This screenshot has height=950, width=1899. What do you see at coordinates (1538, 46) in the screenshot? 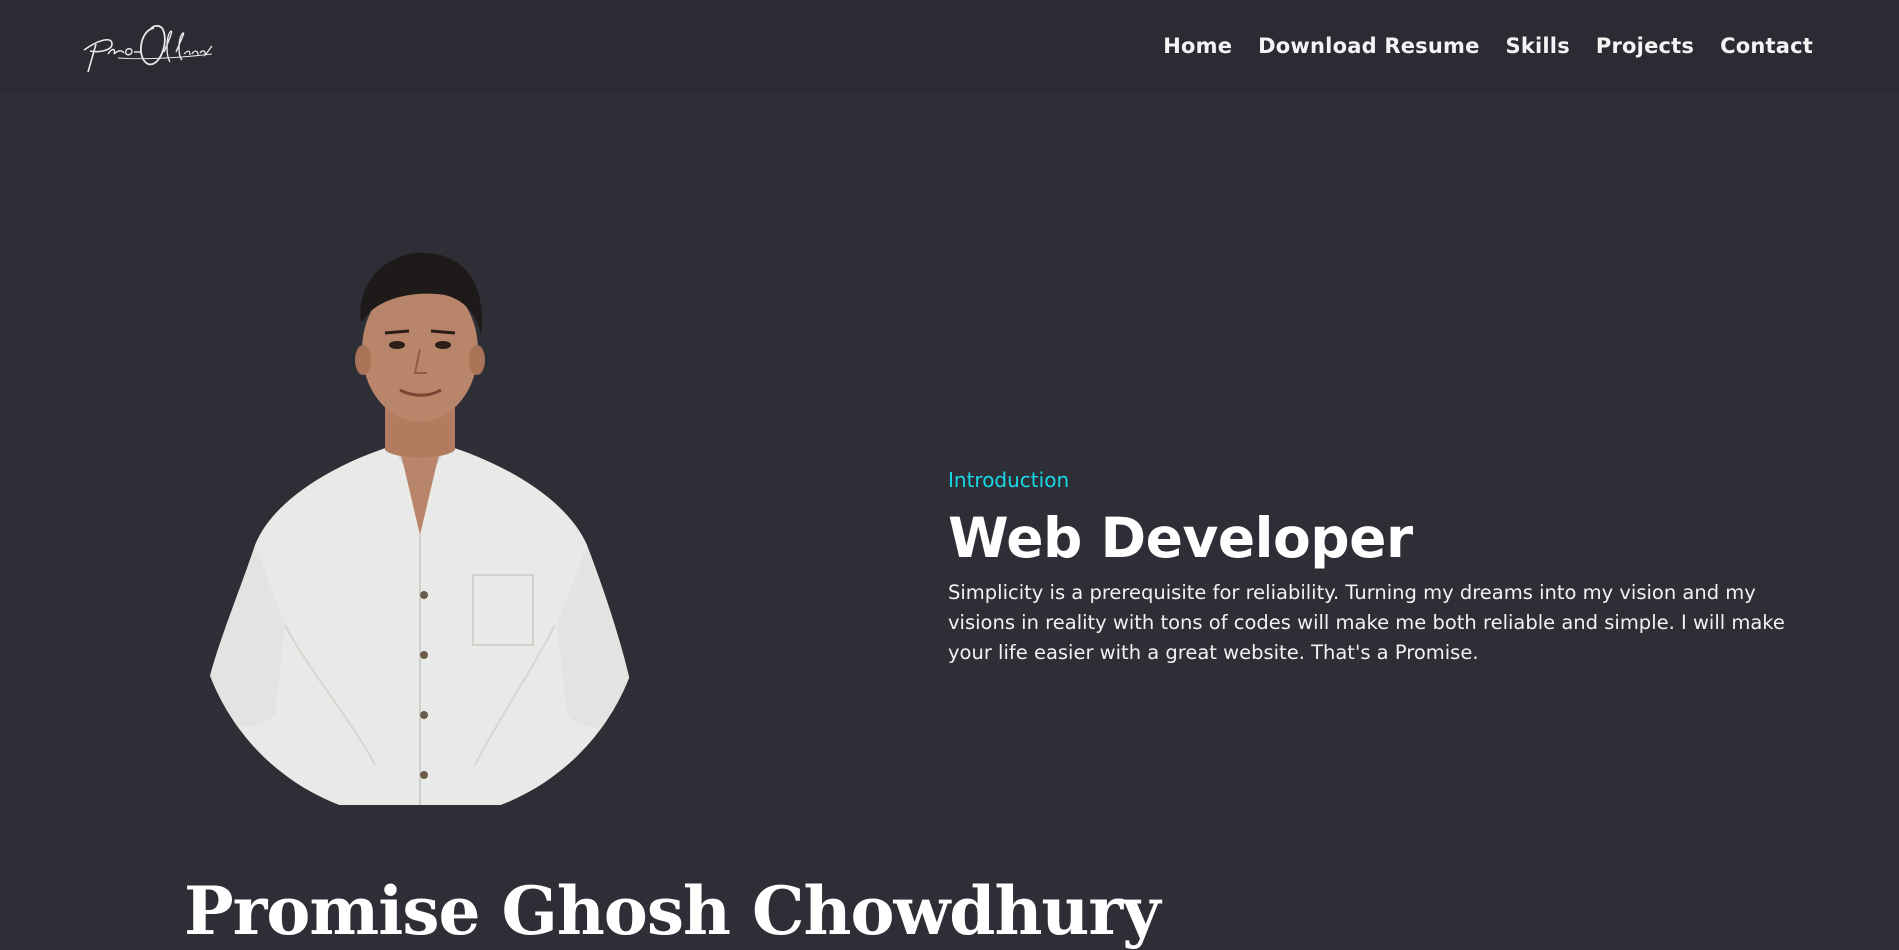
I see `nav-skills: Skills` at bounding box center [1538, 46].